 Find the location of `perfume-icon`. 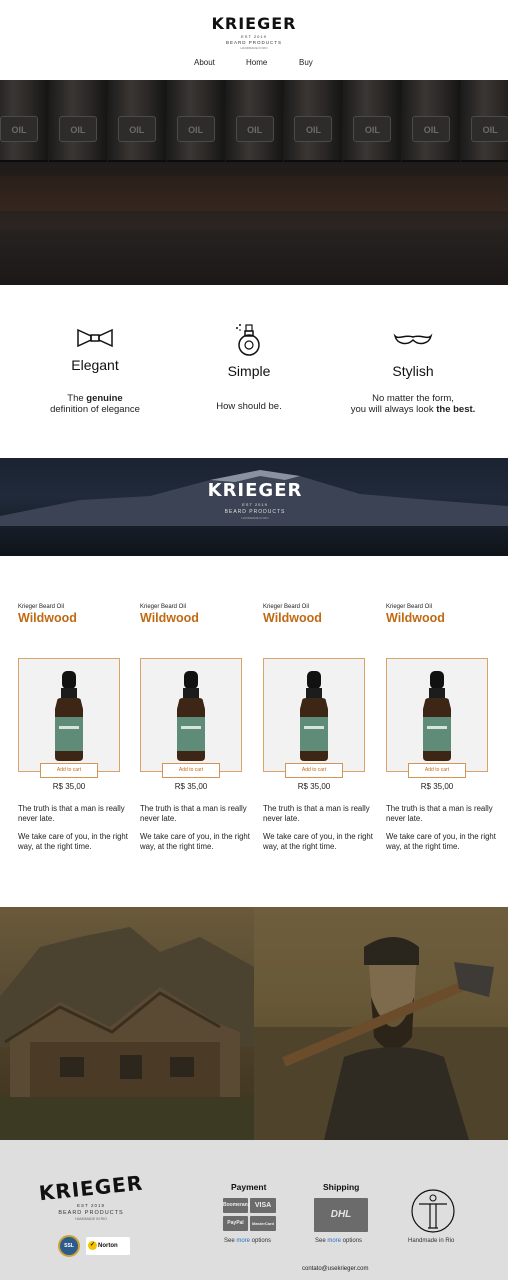

perfume-icon is located at coordinates (248, 340).